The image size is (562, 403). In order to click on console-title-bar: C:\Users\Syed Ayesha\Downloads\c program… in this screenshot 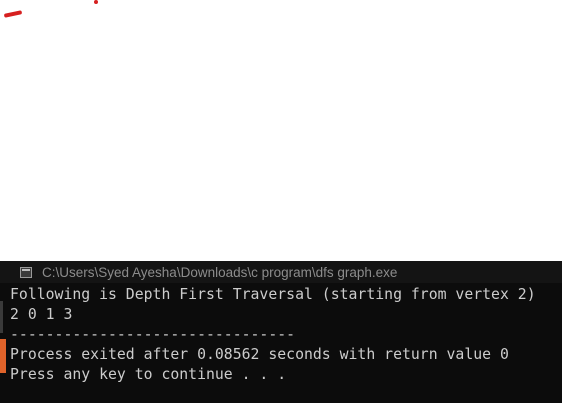, I will do `click(281, 272)`.